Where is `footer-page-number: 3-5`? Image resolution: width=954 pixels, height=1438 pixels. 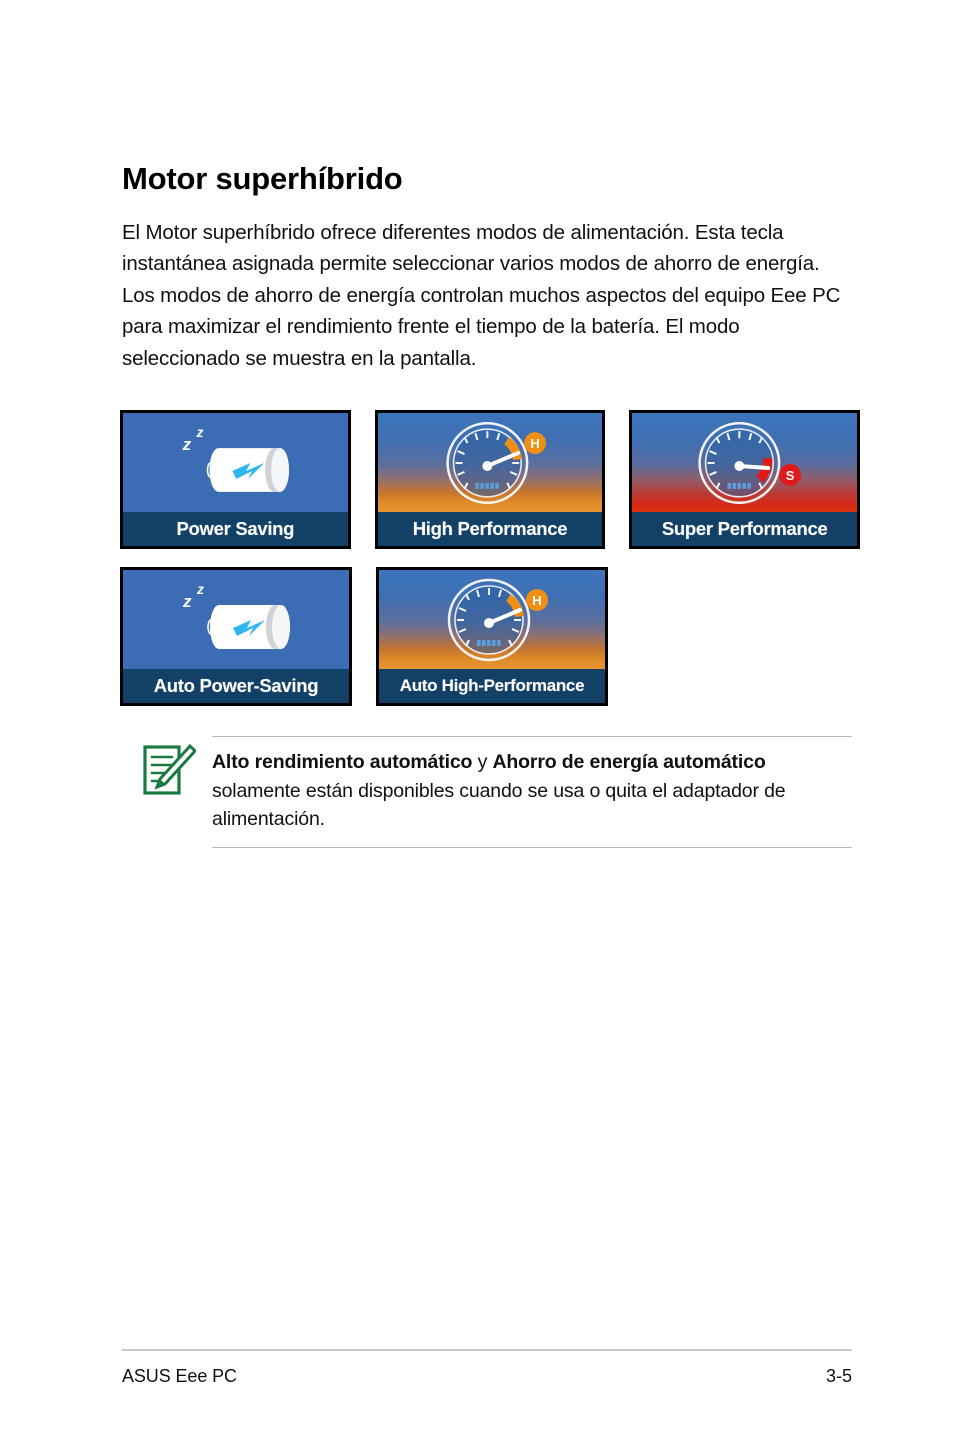 footer-page-number: 3-5 is located at coordinates (838, 1376).